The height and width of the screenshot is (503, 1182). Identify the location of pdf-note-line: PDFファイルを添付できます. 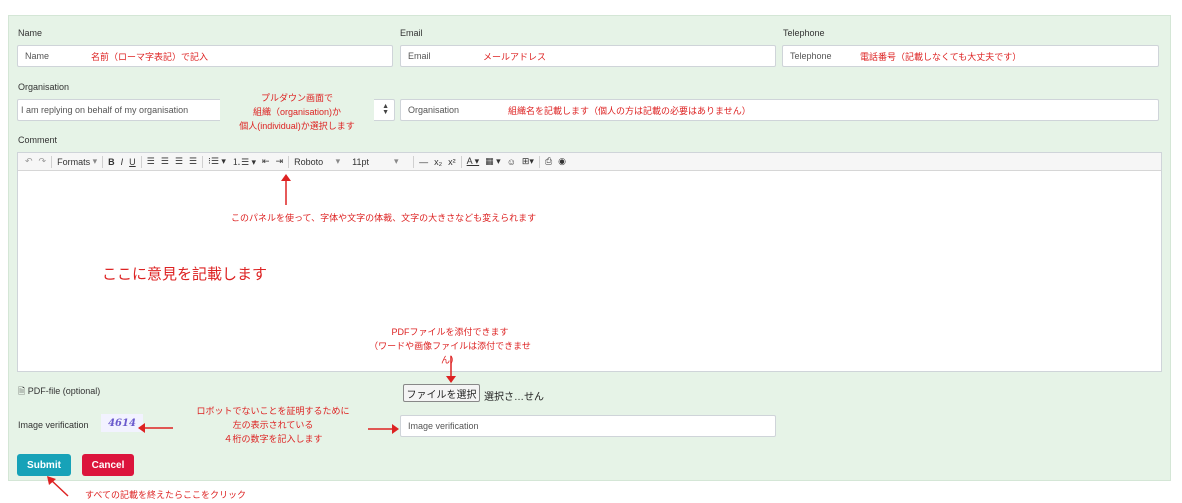
(450, 332).